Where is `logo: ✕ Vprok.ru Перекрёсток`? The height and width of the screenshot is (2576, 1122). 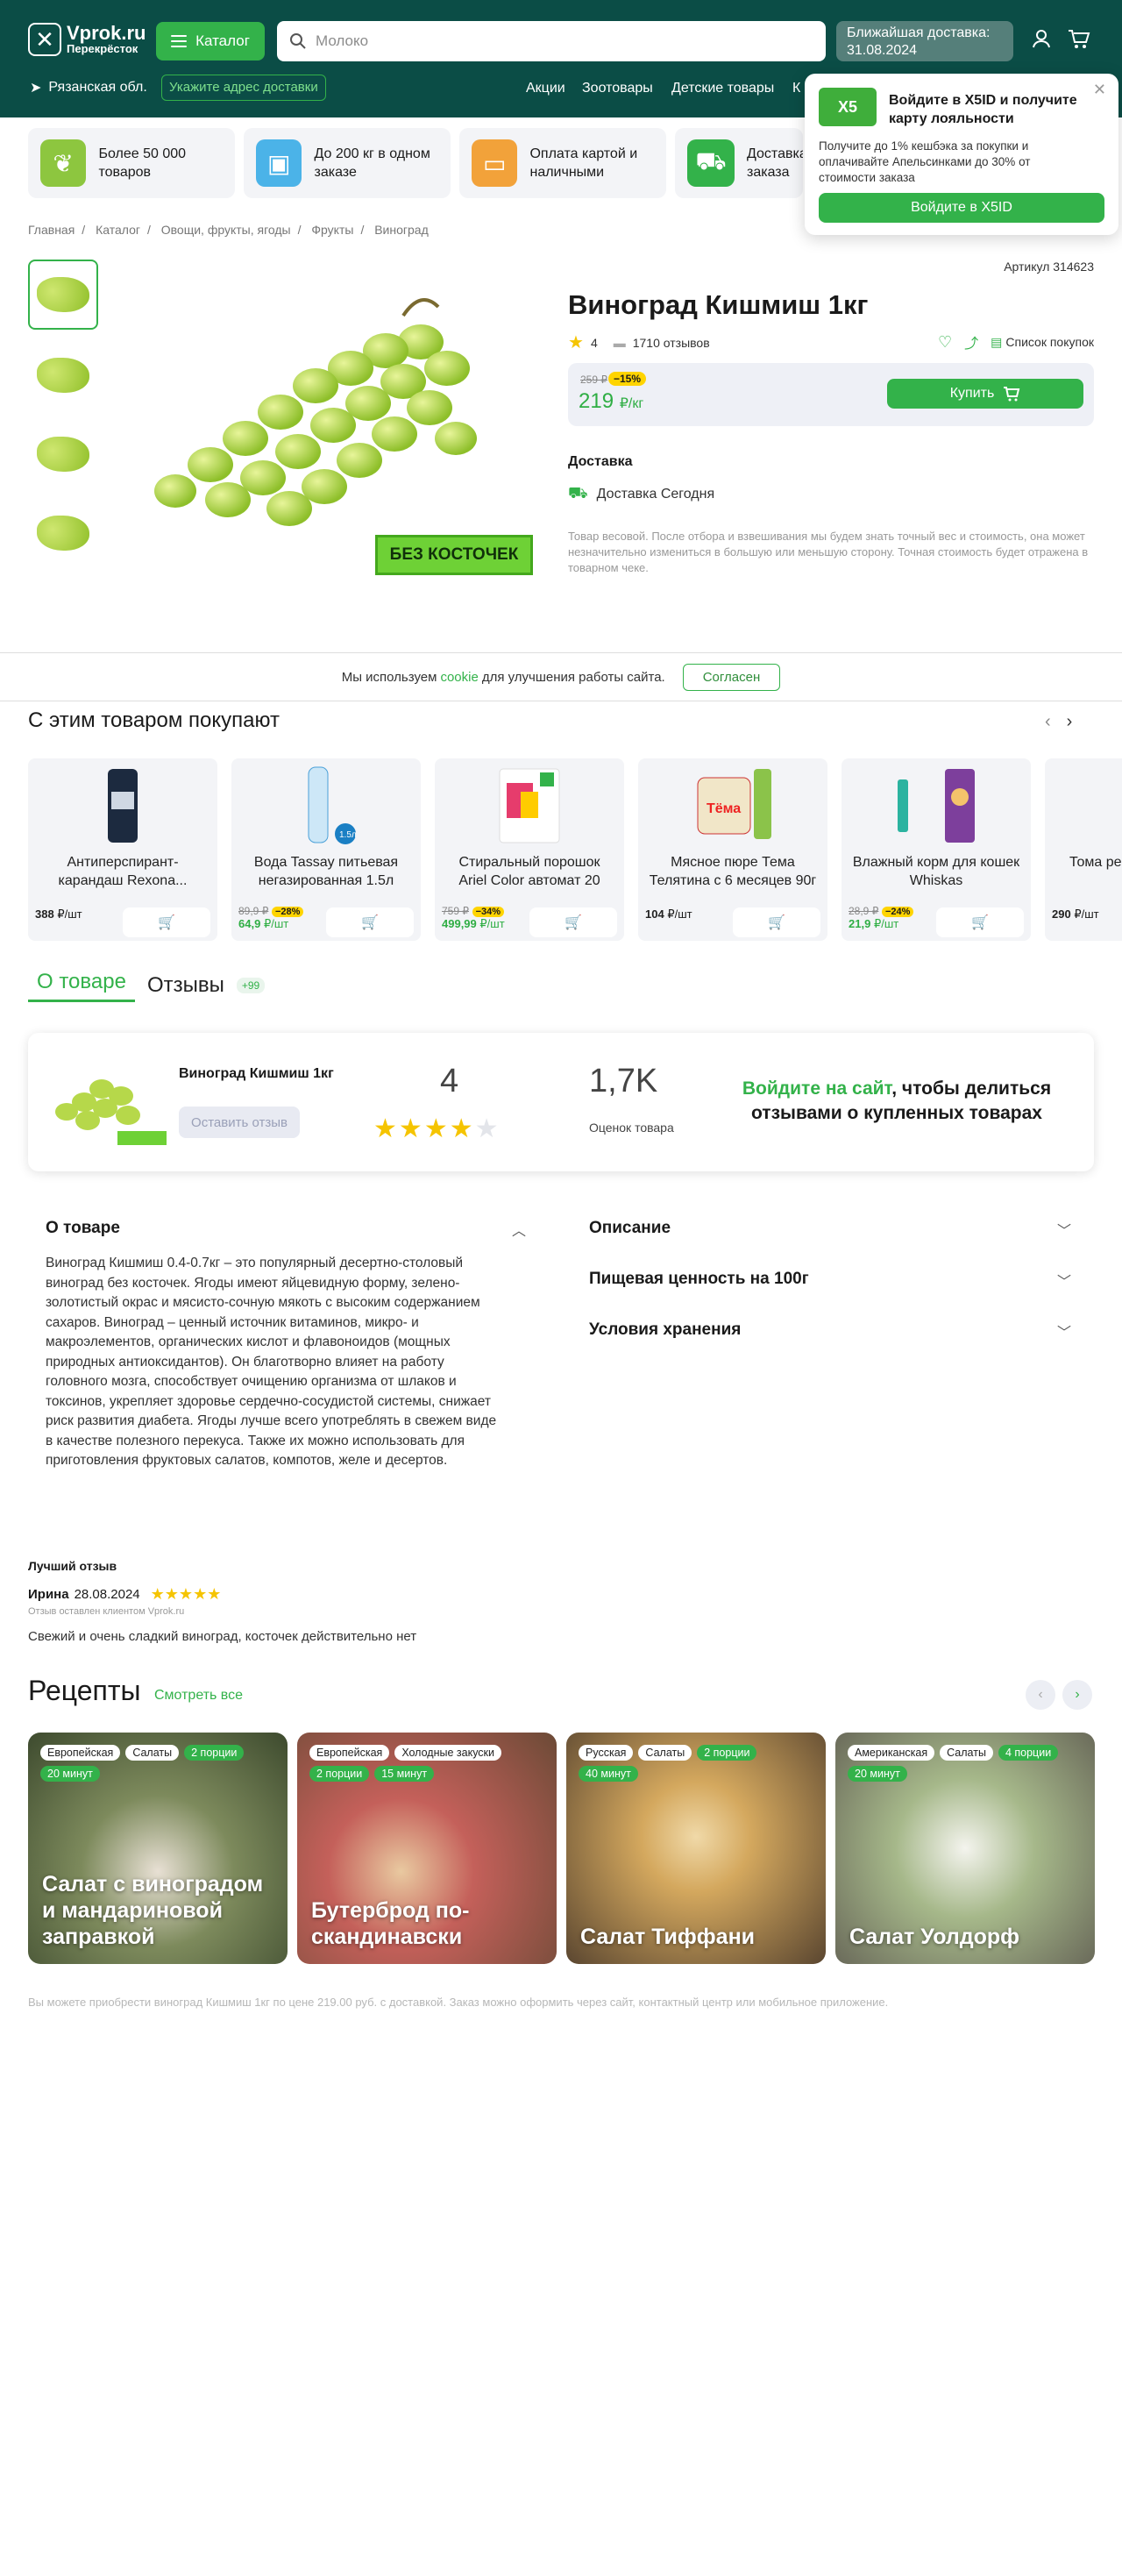 logo: ✕ Vprok.ru Перекрёсток is located at coordinates (87, 39).